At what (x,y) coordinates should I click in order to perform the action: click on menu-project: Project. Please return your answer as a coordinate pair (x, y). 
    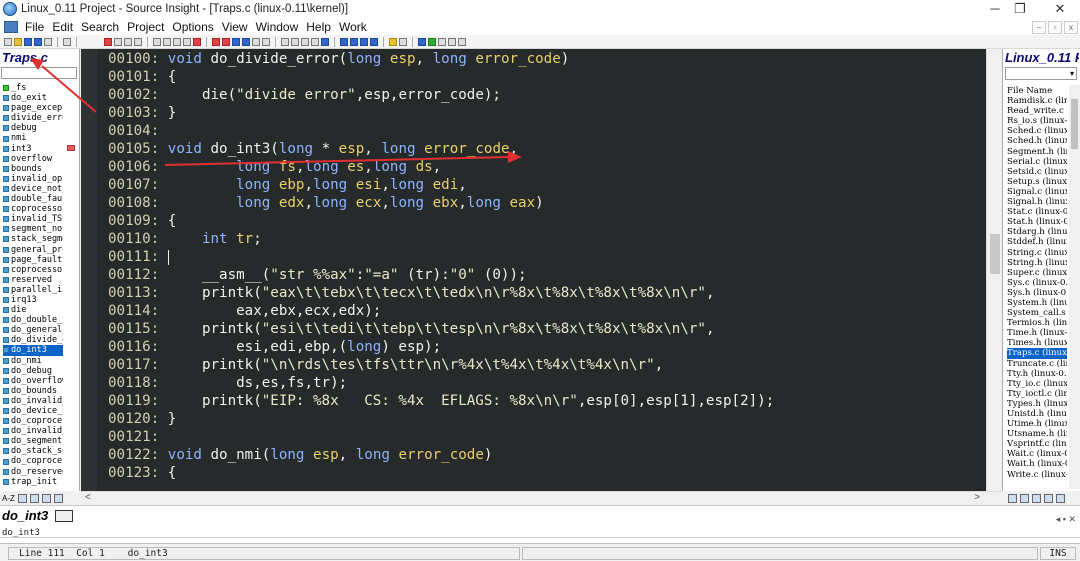
    Looking at the image, I should click on (145, 27).